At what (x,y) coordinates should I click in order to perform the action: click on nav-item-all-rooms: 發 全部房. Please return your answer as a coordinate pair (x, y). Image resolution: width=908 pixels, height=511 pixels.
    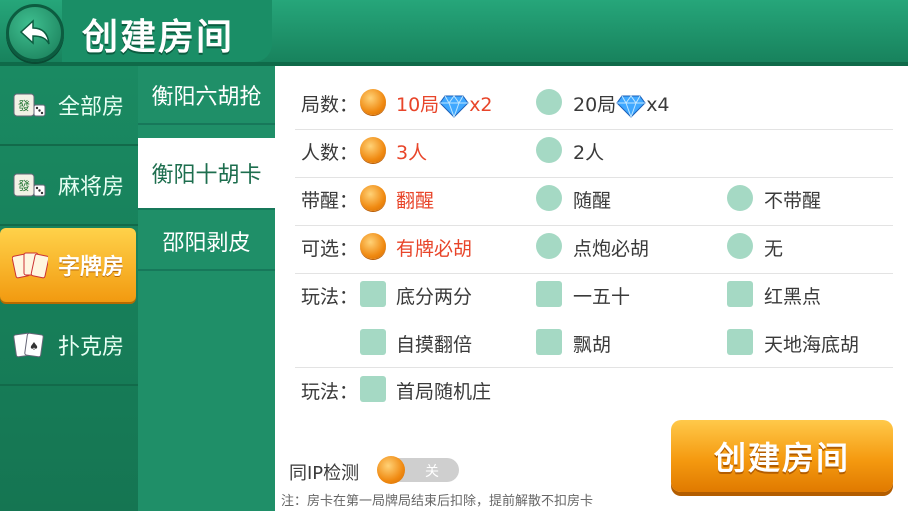
    Looking at the image, I should click on (69, 106).